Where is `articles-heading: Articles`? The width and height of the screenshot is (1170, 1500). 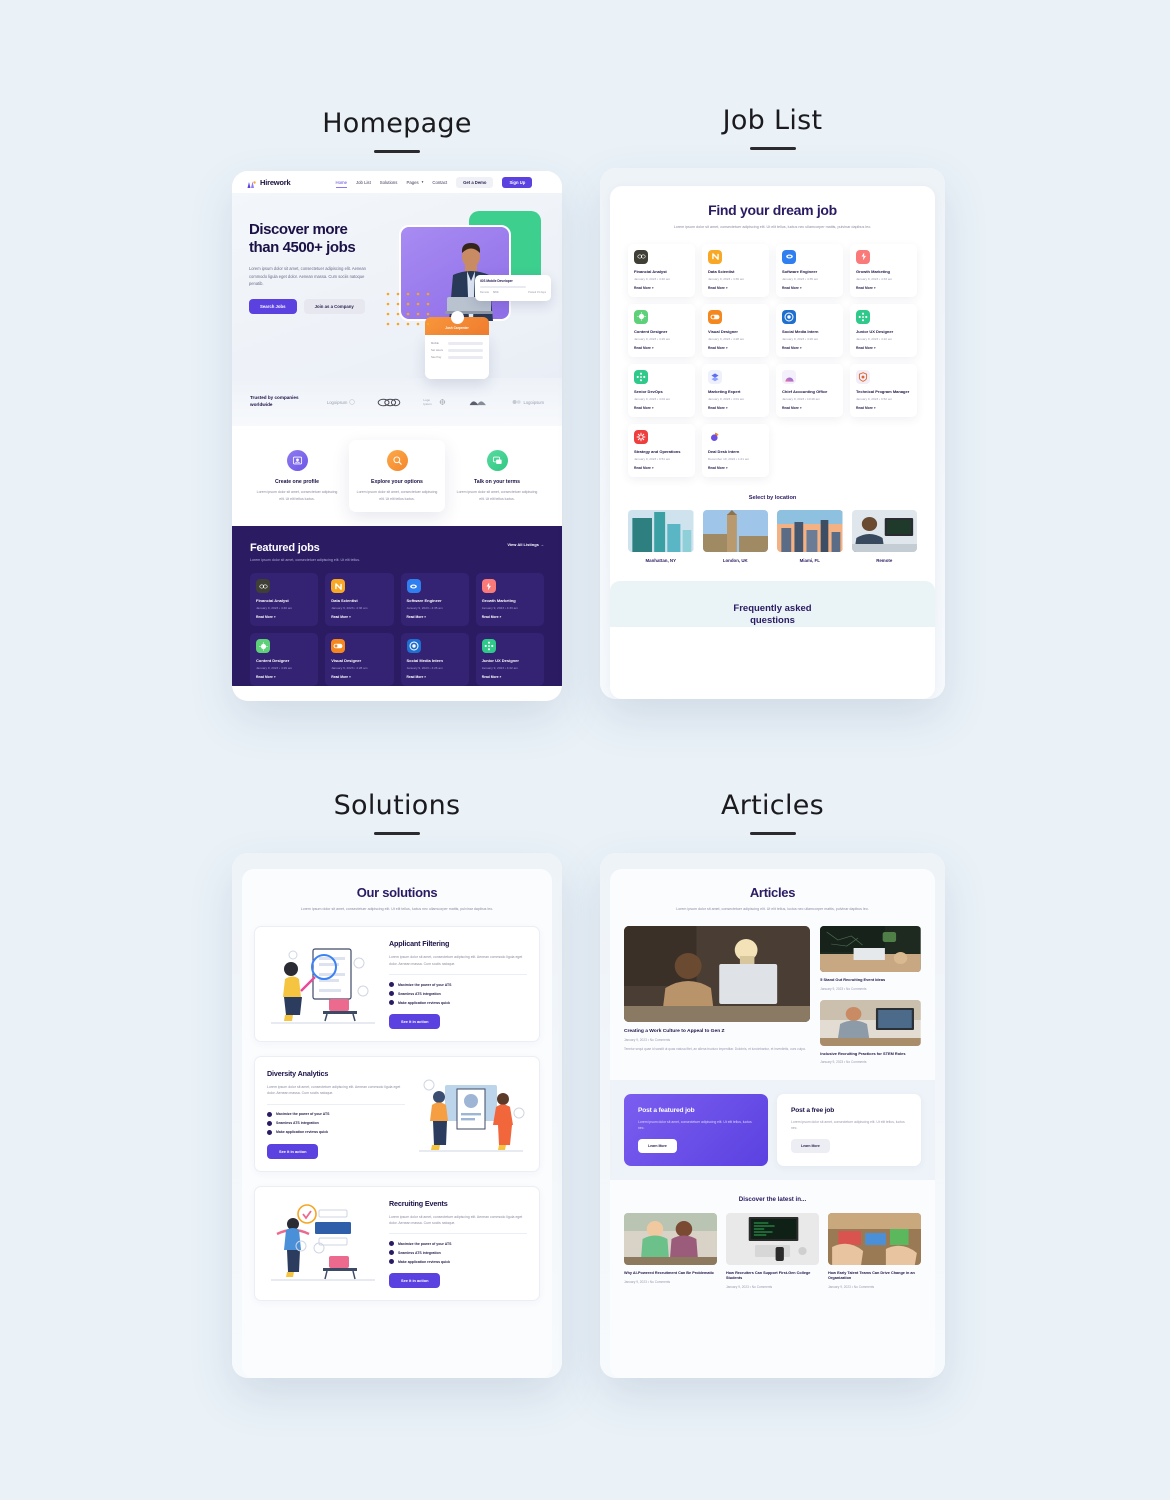 articles-heading: Articles is located at coordinates (772, 892).